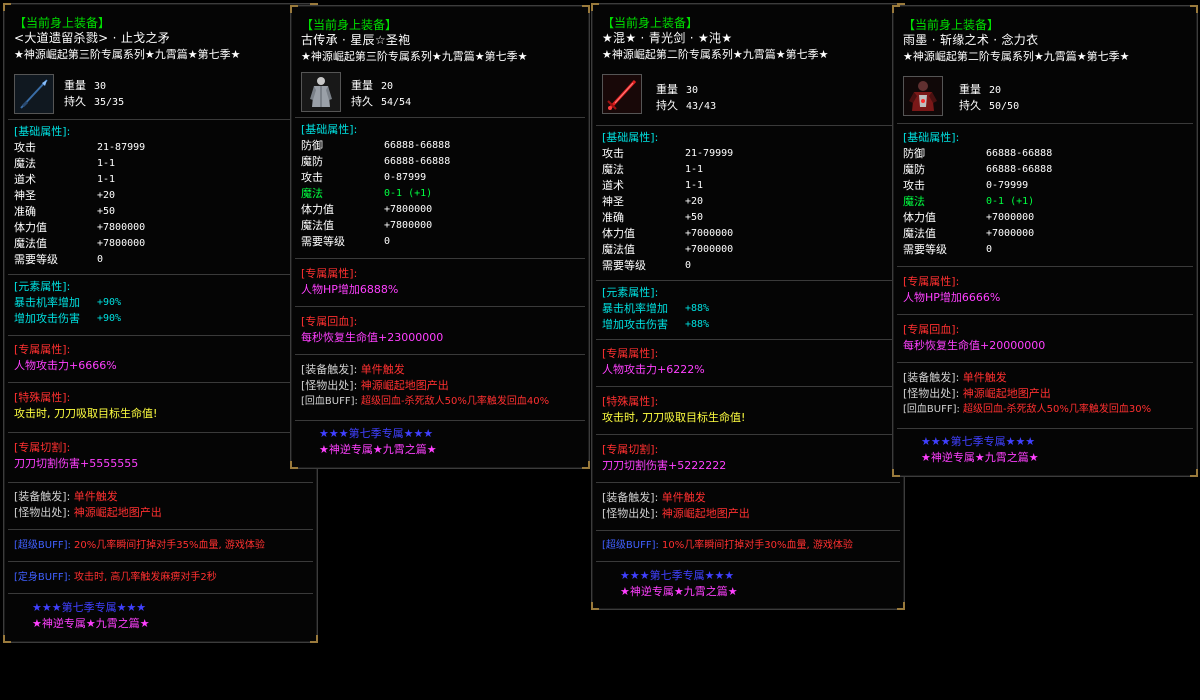  I want to click on durability-stat: 持久 50/50, so click(989, 106).